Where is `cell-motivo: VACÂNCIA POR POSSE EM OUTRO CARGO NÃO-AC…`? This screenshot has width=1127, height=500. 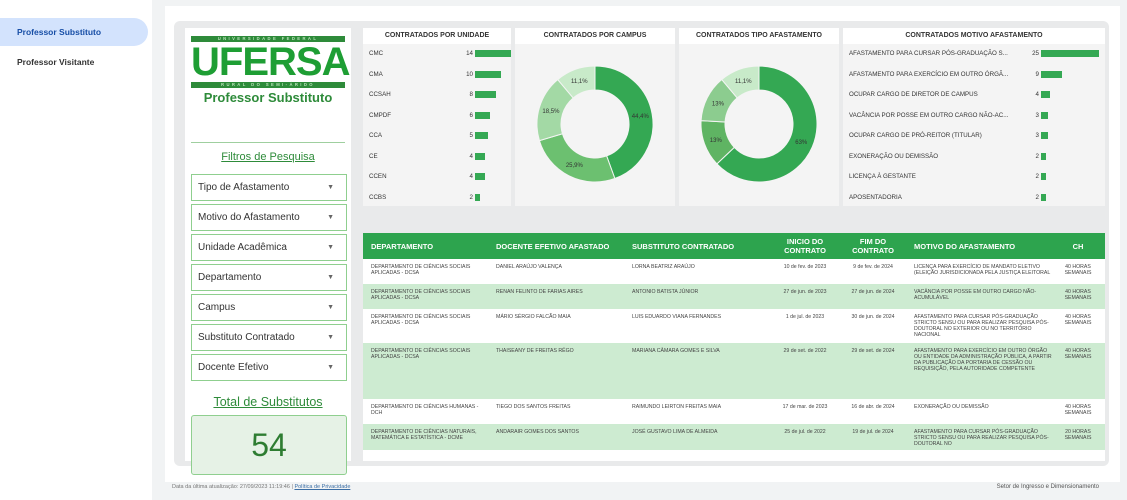
cell-motivo: VACÂNCIA POR POSSE EM OUTRO CARGO NÃO-AC… is located at coordinates (975, 295).